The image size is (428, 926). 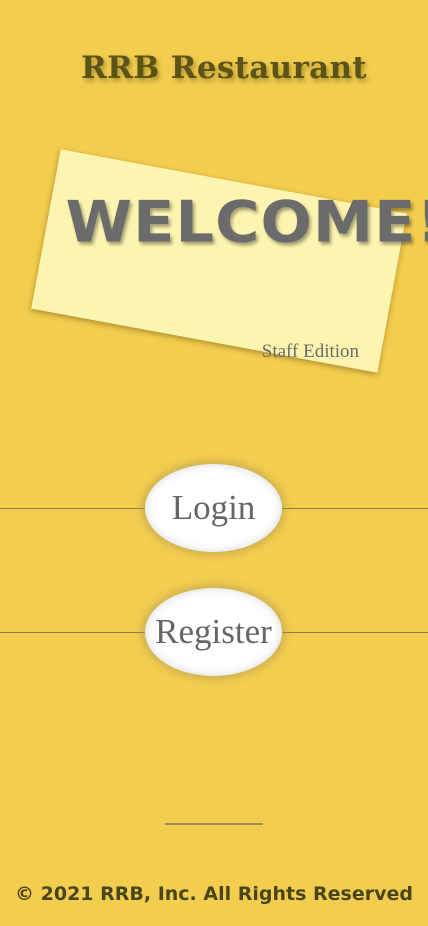 I want to click on footer-copyright: © 2021 RRB, Inc. All Rights Reserved, so click(x=214, y=894).